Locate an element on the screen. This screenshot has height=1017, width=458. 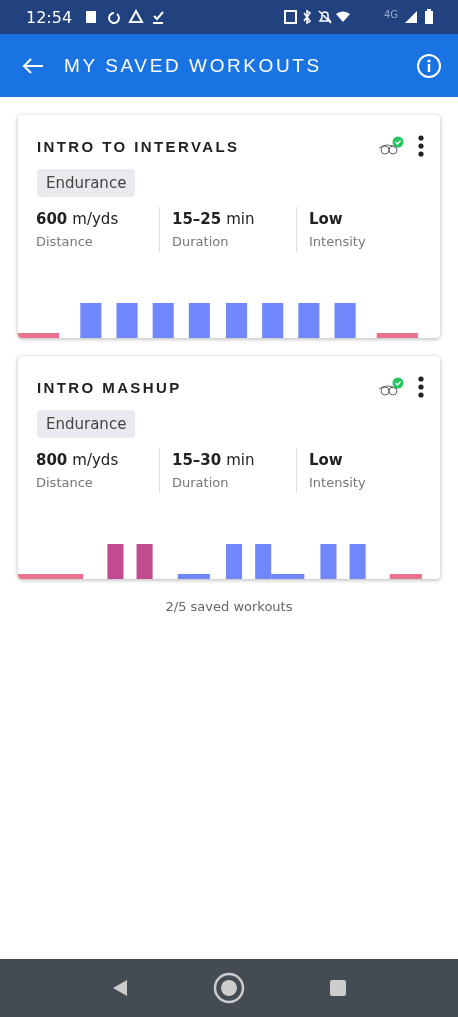
screen-title: MY SAVED WORKOUTS is located at coordinates (193, 65).